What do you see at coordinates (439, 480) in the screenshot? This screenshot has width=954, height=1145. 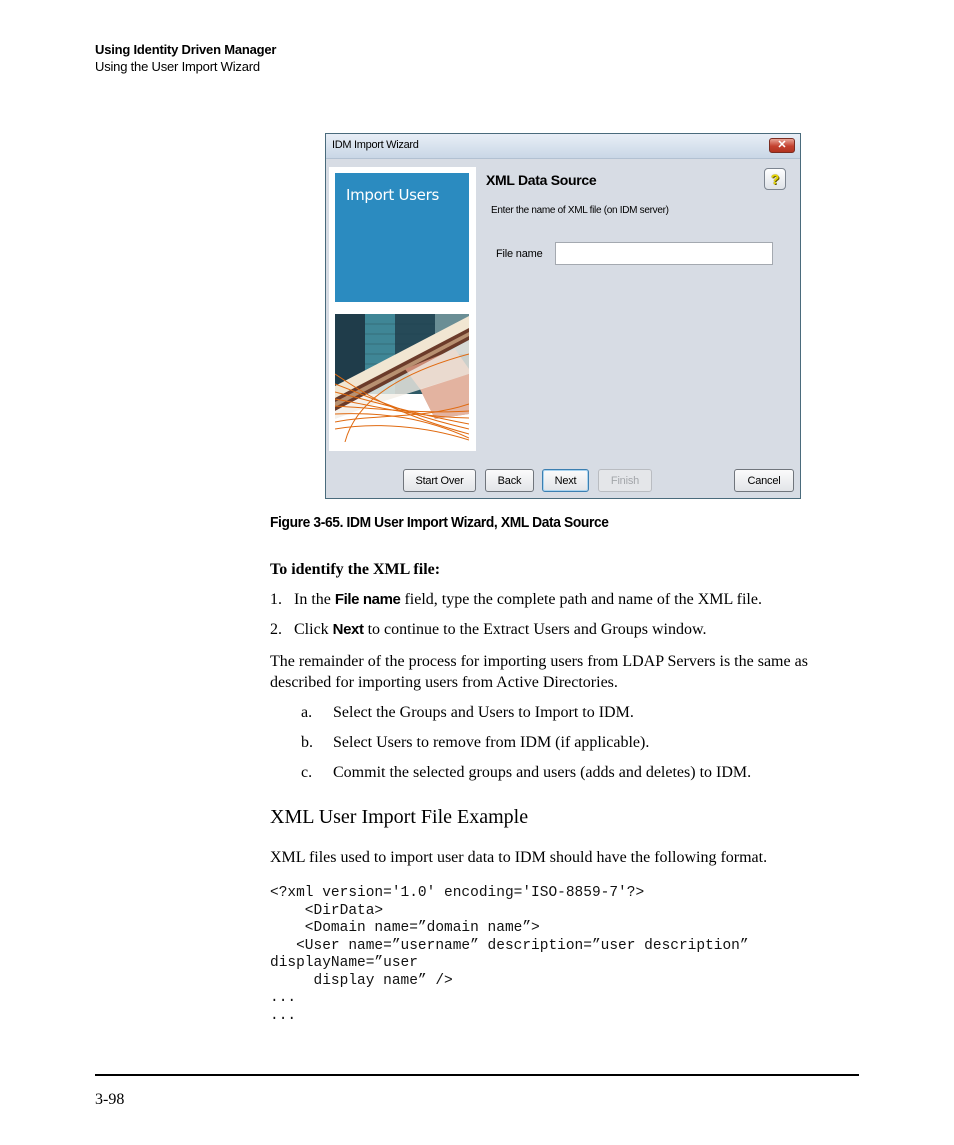 I see `start-over-button: Start Over` at bounding box center [439, 480].